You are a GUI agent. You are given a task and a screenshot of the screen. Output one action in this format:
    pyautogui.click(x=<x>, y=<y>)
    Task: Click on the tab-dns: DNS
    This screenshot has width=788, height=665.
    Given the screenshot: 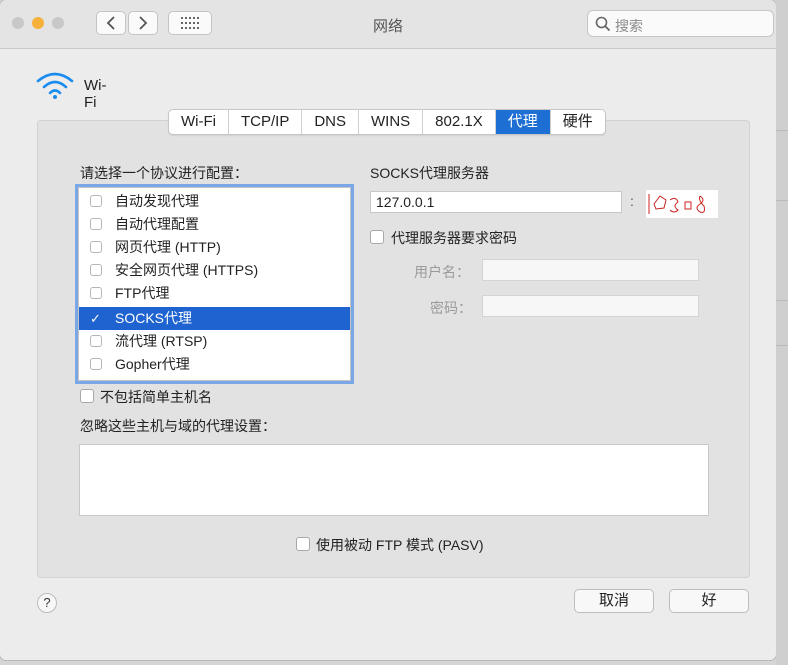 What is the action you would take?
    pyautogui.click(x=330, y=122)
    